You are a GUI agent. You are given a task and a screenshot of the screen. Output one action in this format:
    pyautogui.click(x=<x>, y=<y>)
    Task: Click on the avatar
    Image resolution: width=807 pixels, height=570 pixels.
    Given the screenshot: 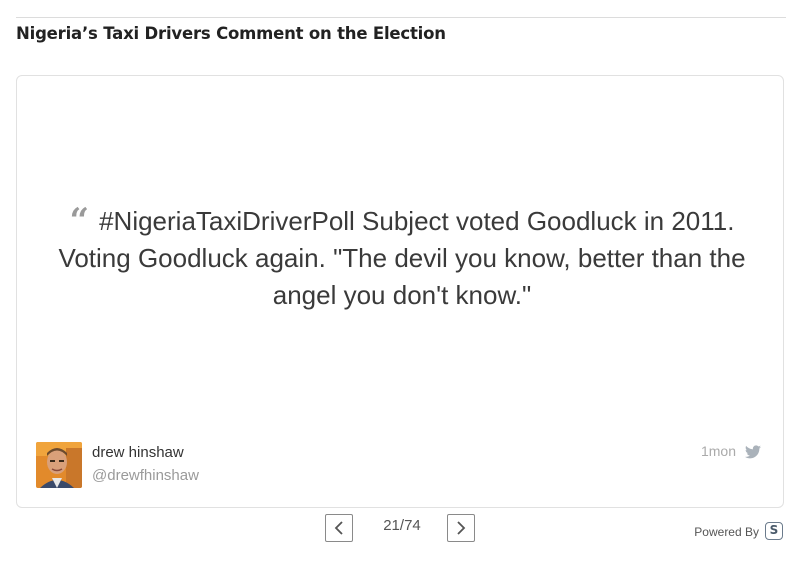 What is the action you would take?
    pyautogui.click(x=59, y=465)
    